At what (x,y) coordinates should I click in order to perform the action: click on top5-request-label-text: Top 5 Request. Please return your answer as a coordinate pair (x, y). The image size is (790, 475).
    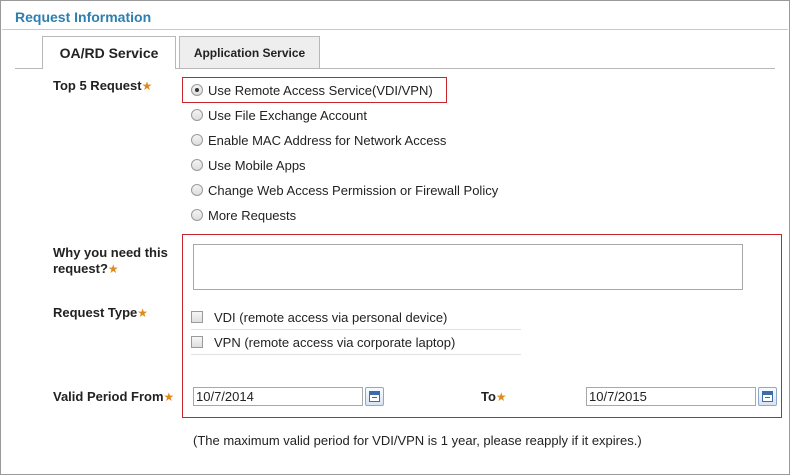
    Looking at the image, I should click on (97, 85).